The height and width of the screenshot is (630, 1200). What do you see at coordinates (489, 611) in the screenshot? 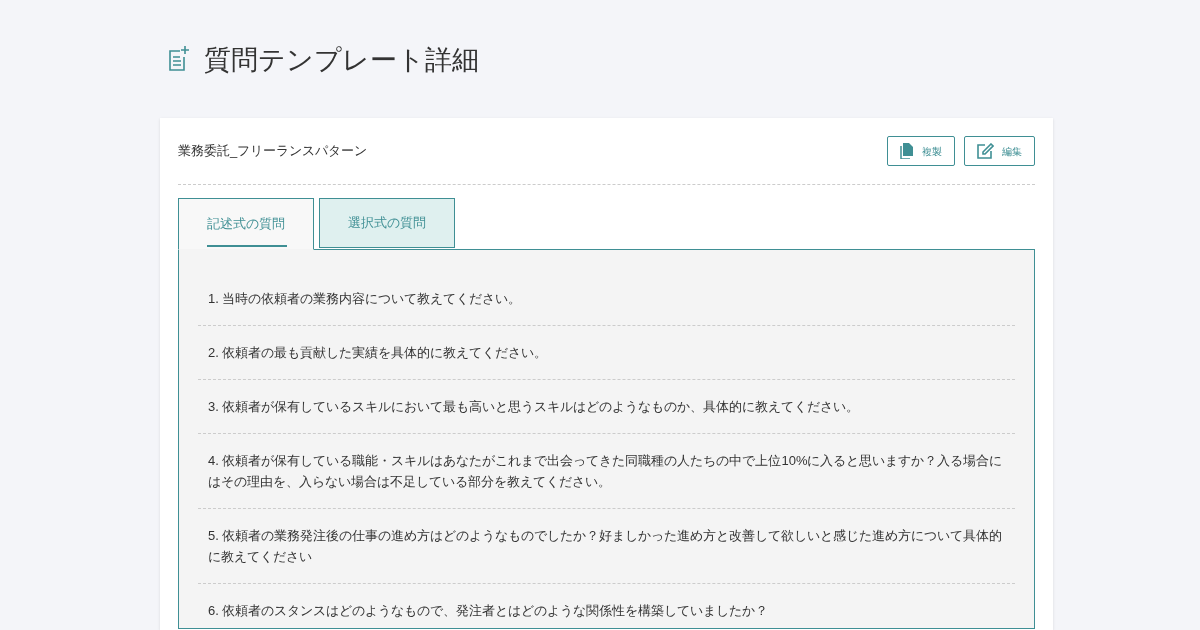
I see `question-text: 6. 依頼者のスタンスはどのようなもので、発注者とはどのような関係性を構築していましたか？` at bounding box center [489, 611].